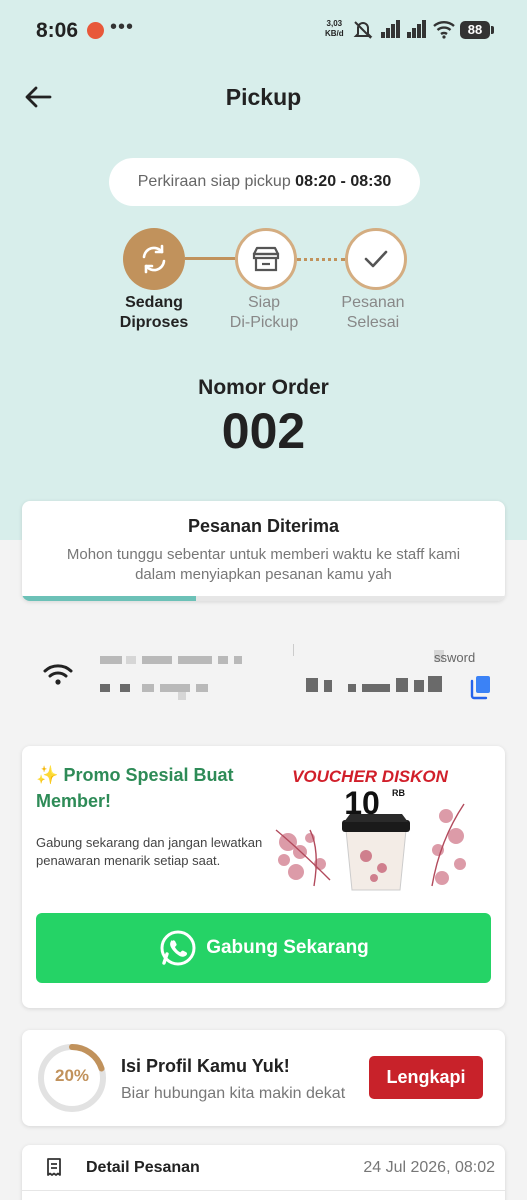 The width and height of the screenshot is (527, 1200). I want to click on pickup-estimate-label: Perkiraan siap pickup, so click(214, 181).